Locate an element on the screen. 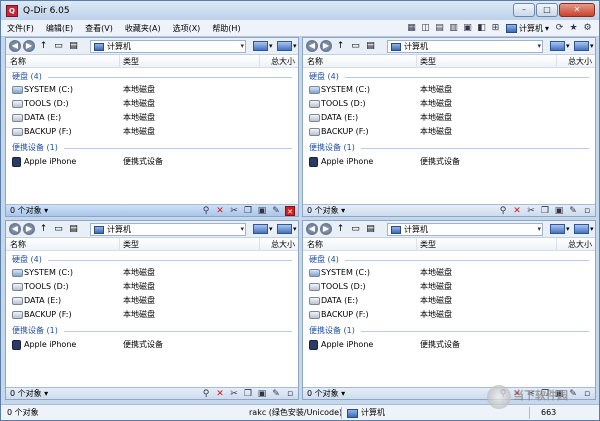 The width and height of the screenshot is (600, 421). maximize-button: □ is located at coordinates (547, 10).